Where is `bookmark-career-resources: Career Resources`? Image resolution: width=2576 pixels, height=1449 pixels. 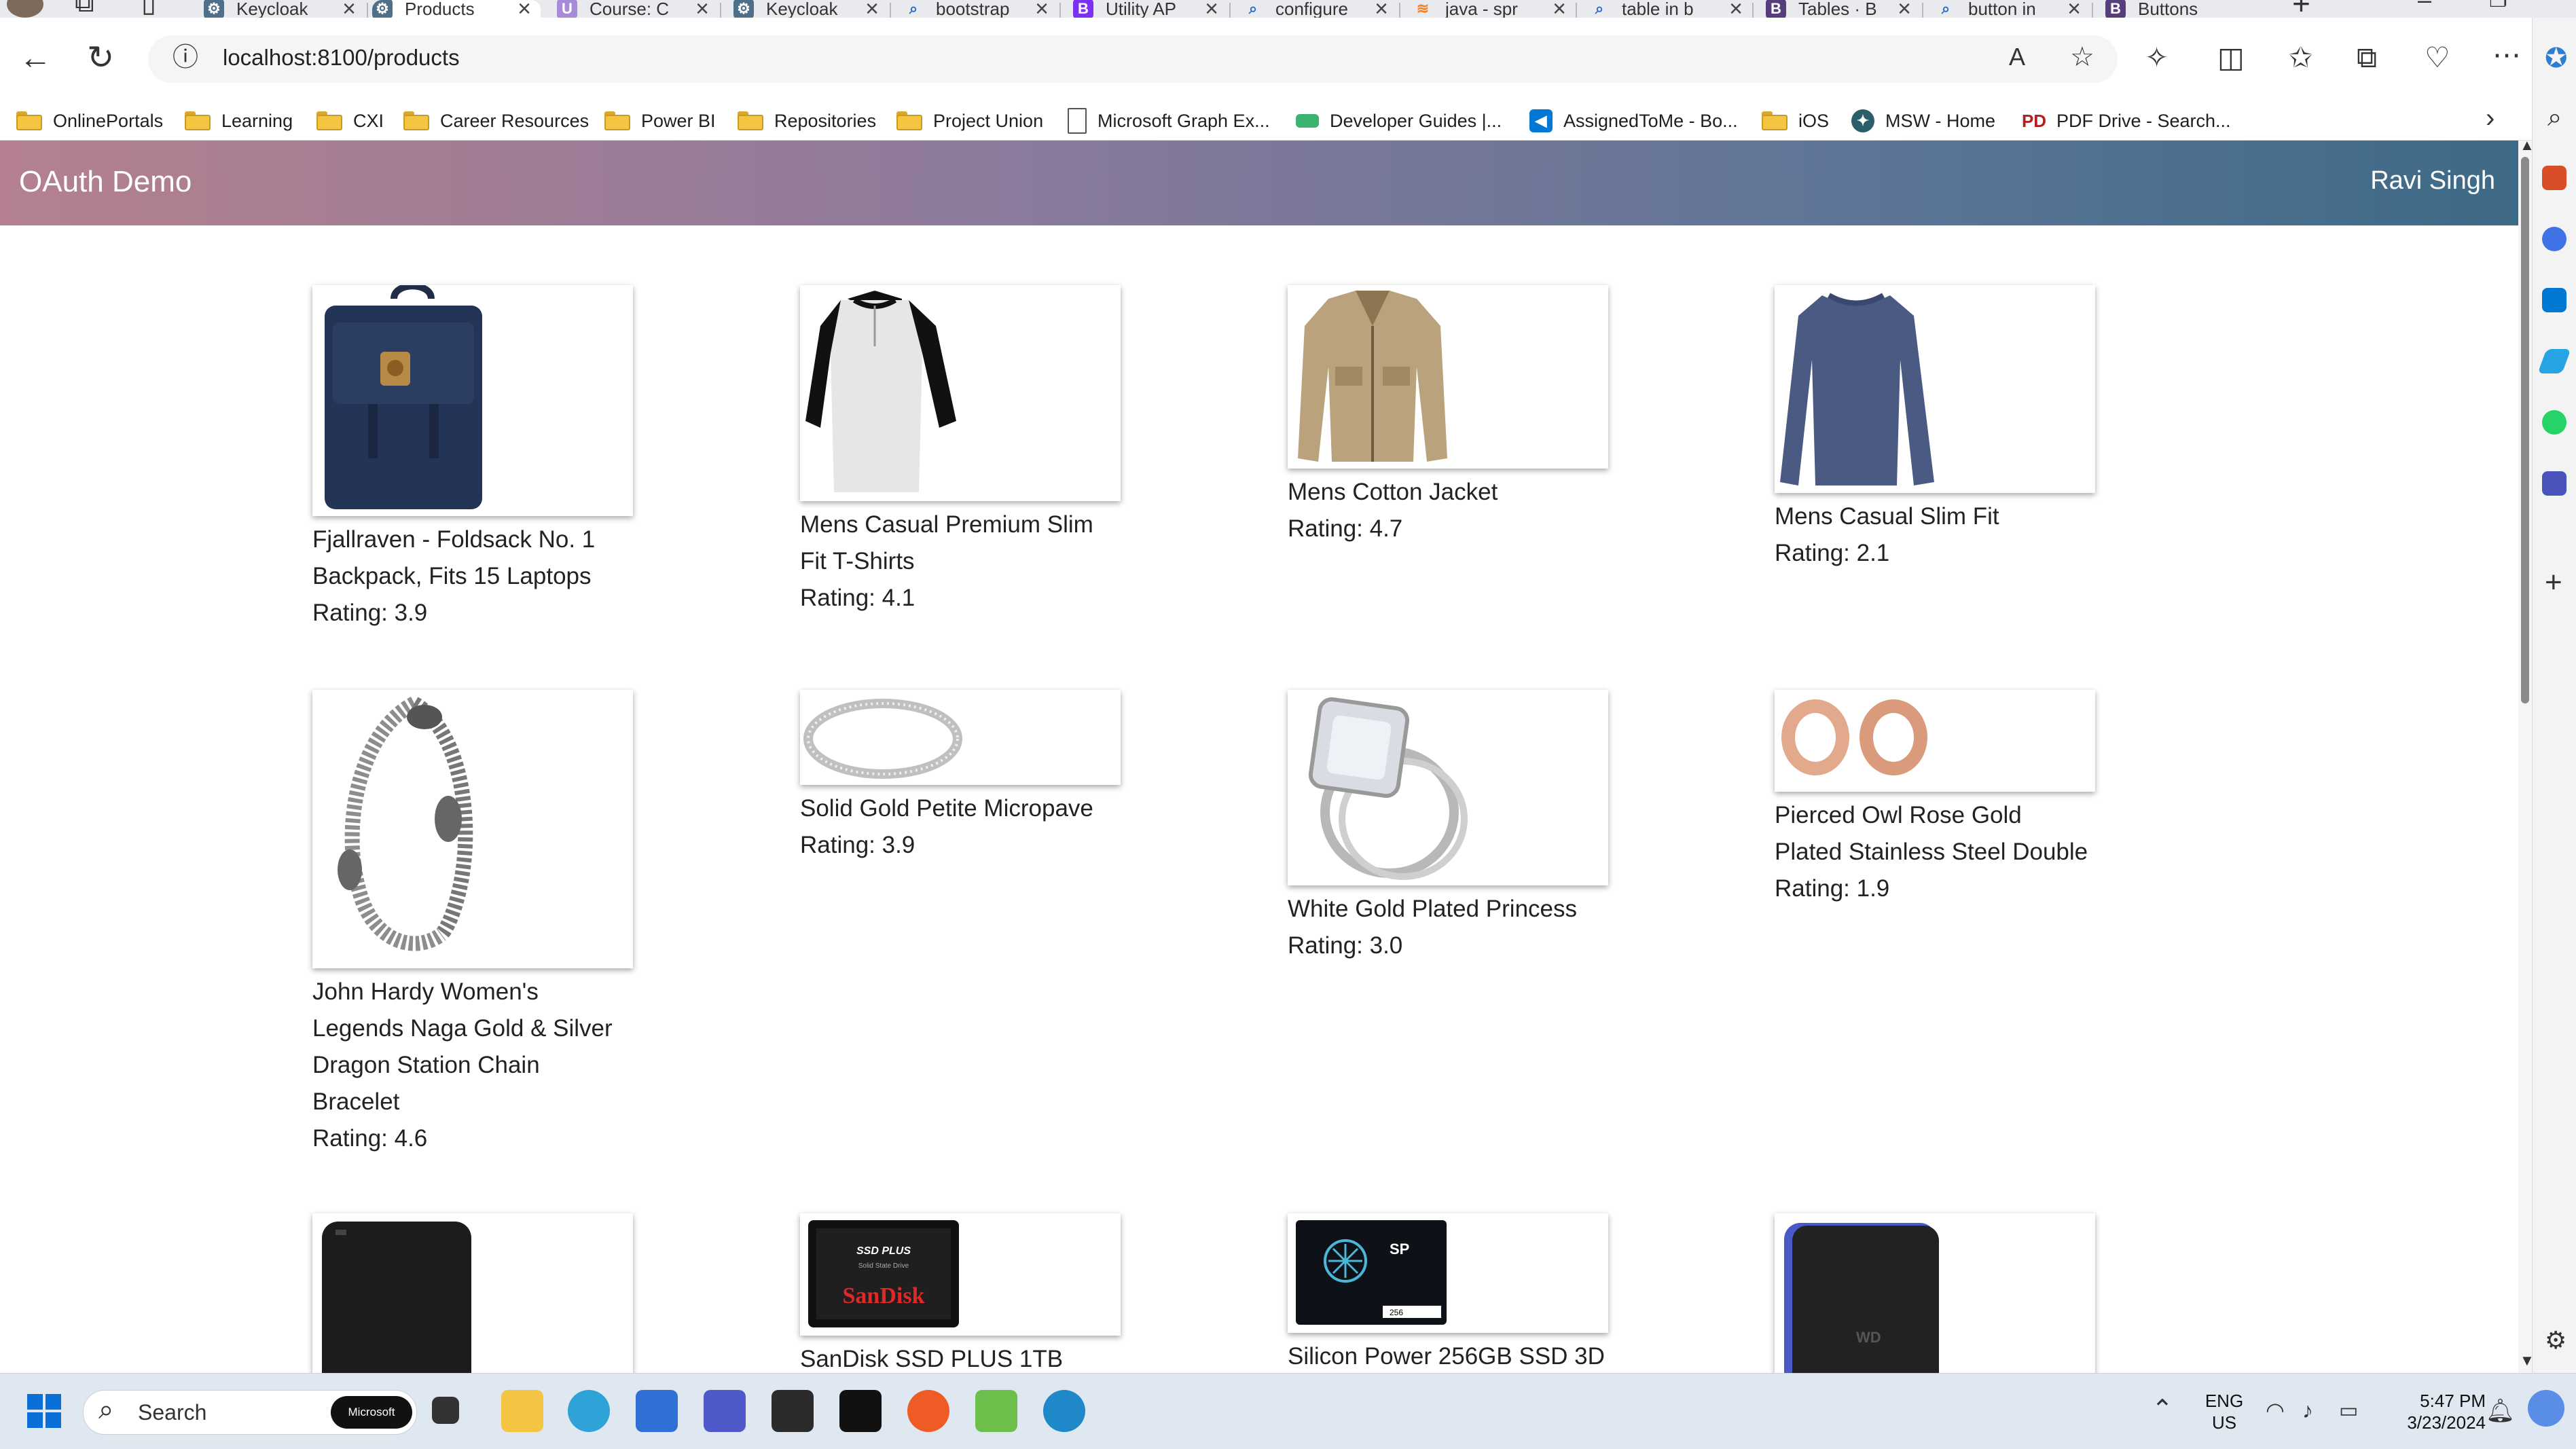 bookmark-career-resources: Career Resources is located at coordinates (496, 120).